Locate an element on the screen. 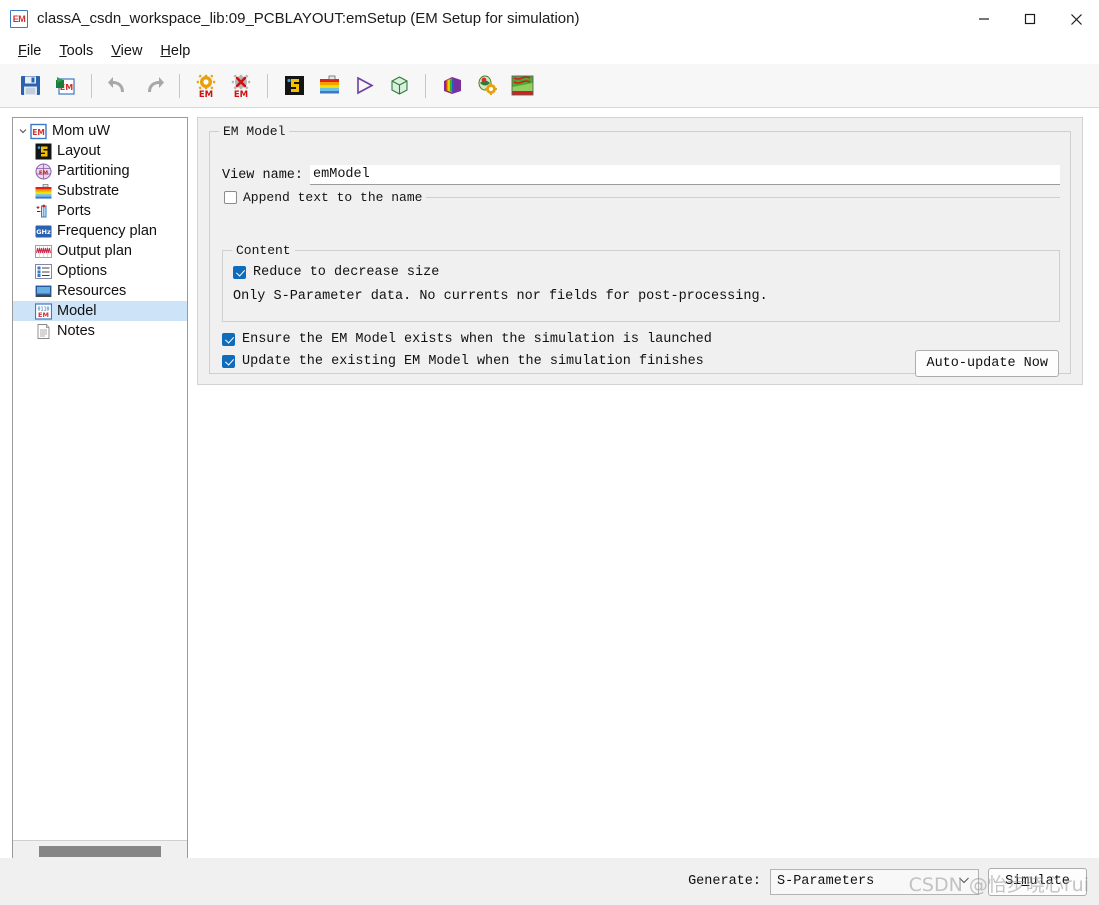 The width and height of the screenshot is (1099, 905). partitioning-icon: EM is located at coordinates (43, 171).